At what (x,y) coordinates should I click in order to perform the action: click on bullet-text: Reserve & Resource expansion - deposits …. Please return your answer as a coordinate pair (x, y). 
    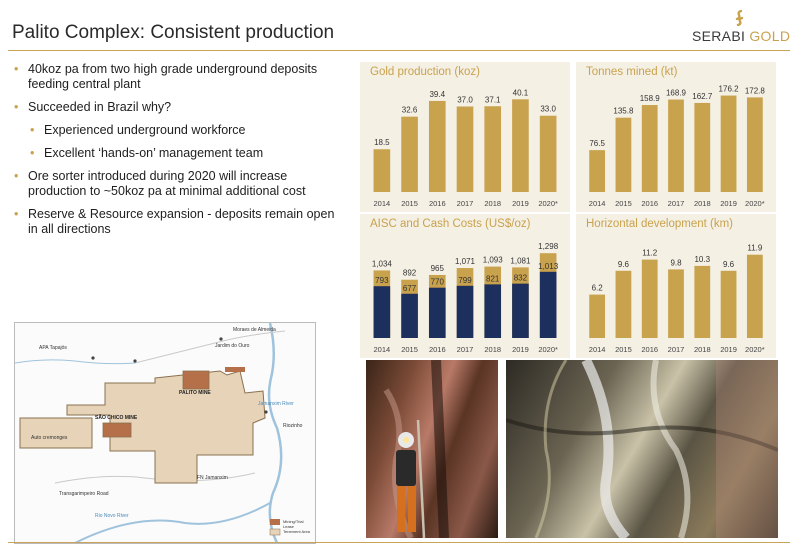
    Looking at the image, I should click on (181, 221).